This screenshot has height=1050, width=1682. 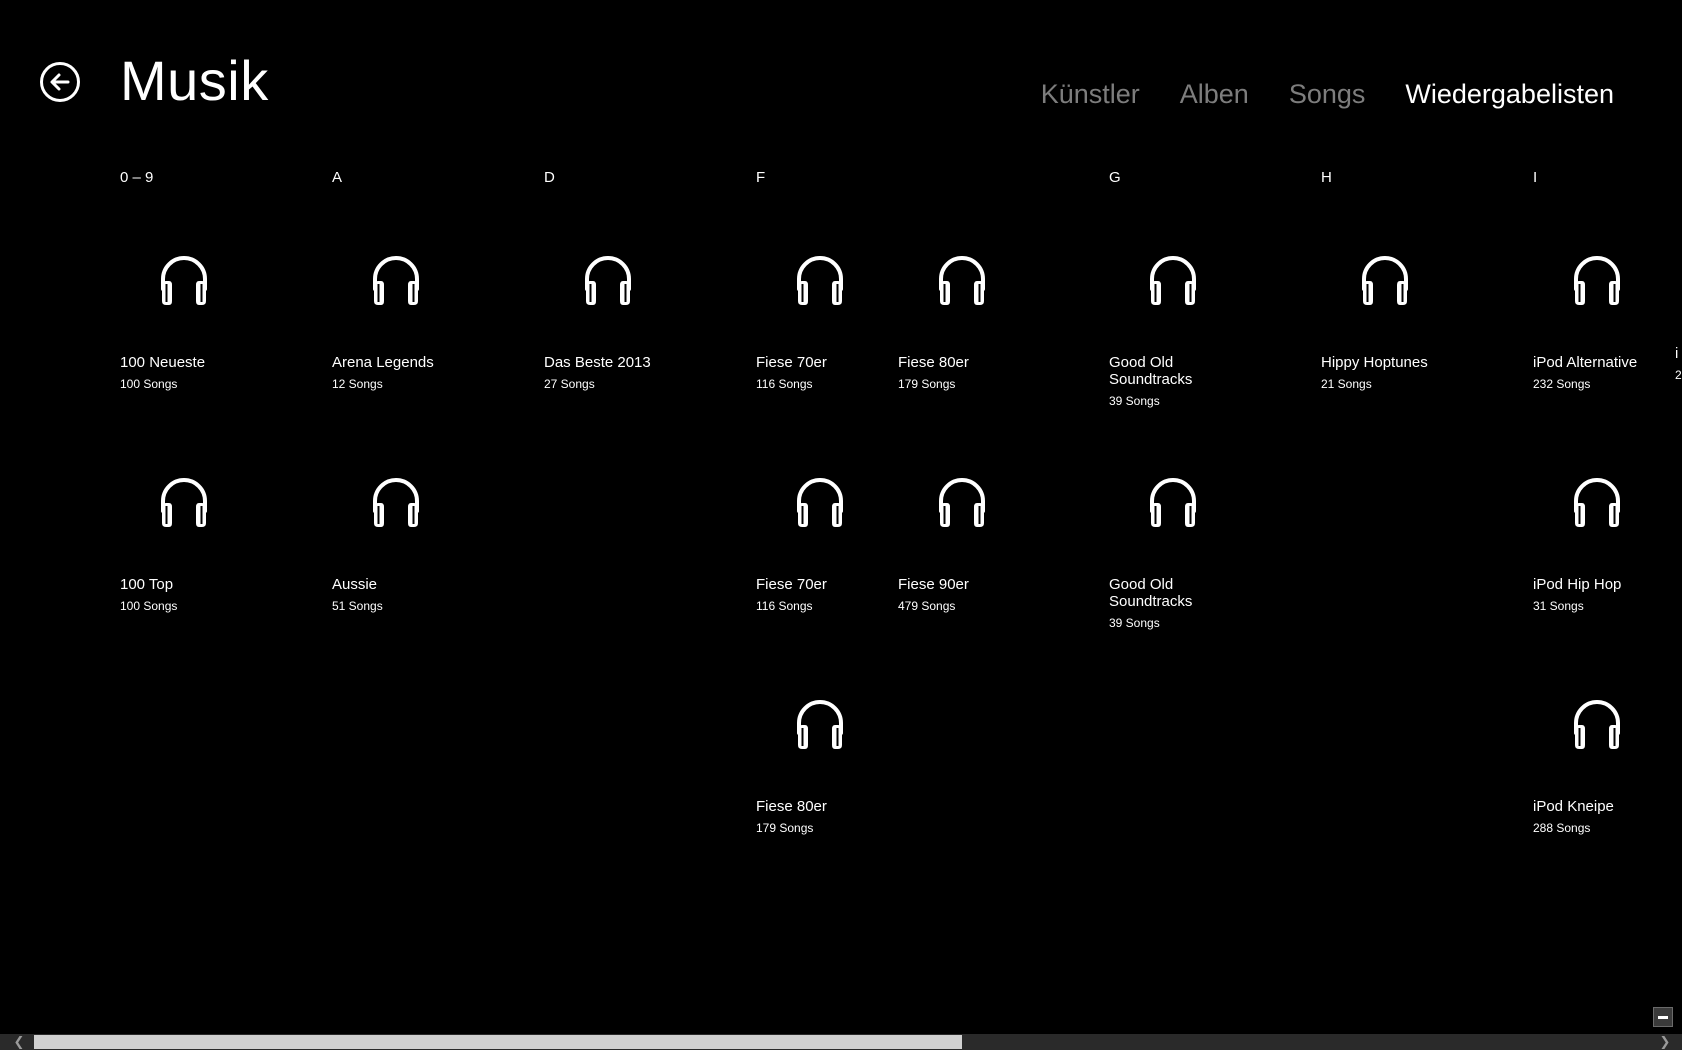 What do you see at coordinates (1562, 384) in the screenshot?
I see `song-count: 232 Songs` at bounding box center [1562, 384].